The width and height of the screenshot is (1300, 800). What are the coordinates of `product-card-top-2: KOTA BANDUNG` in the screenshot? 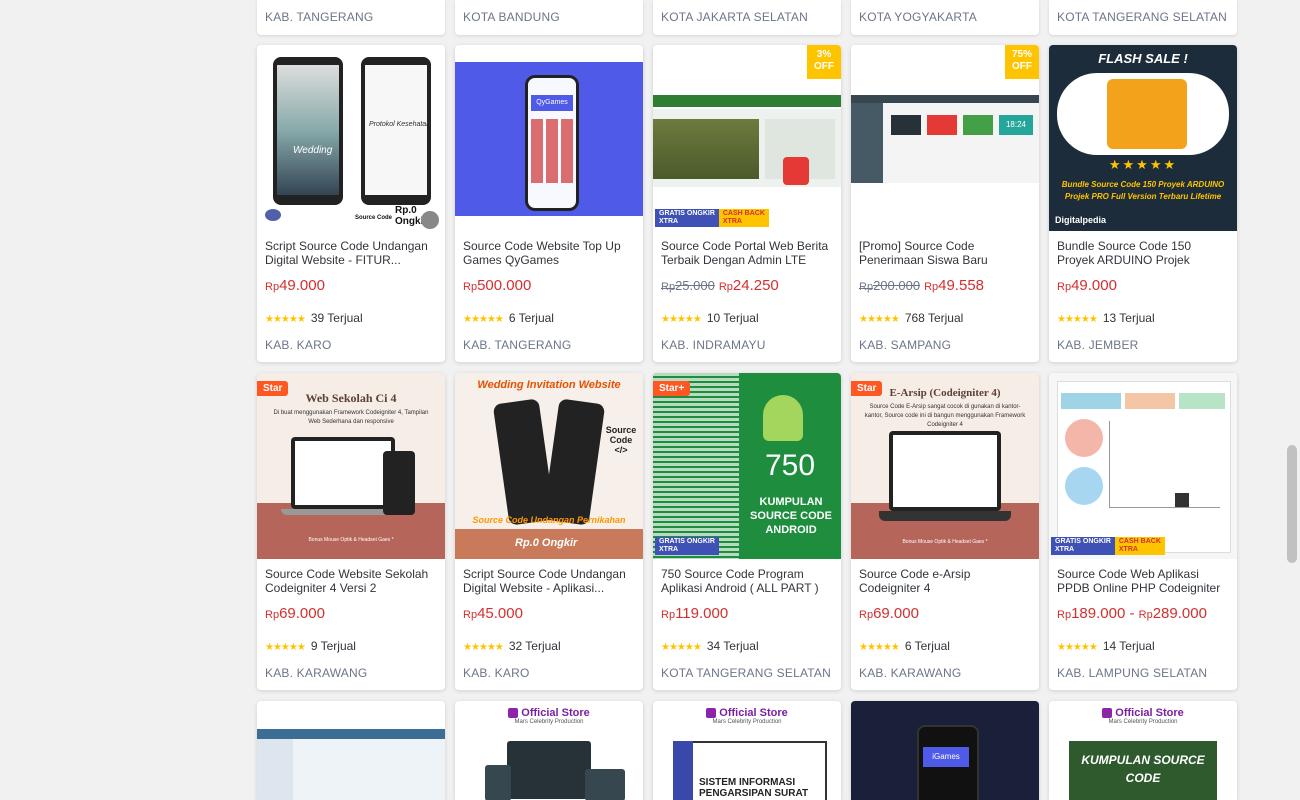 It's located at (549, 17).